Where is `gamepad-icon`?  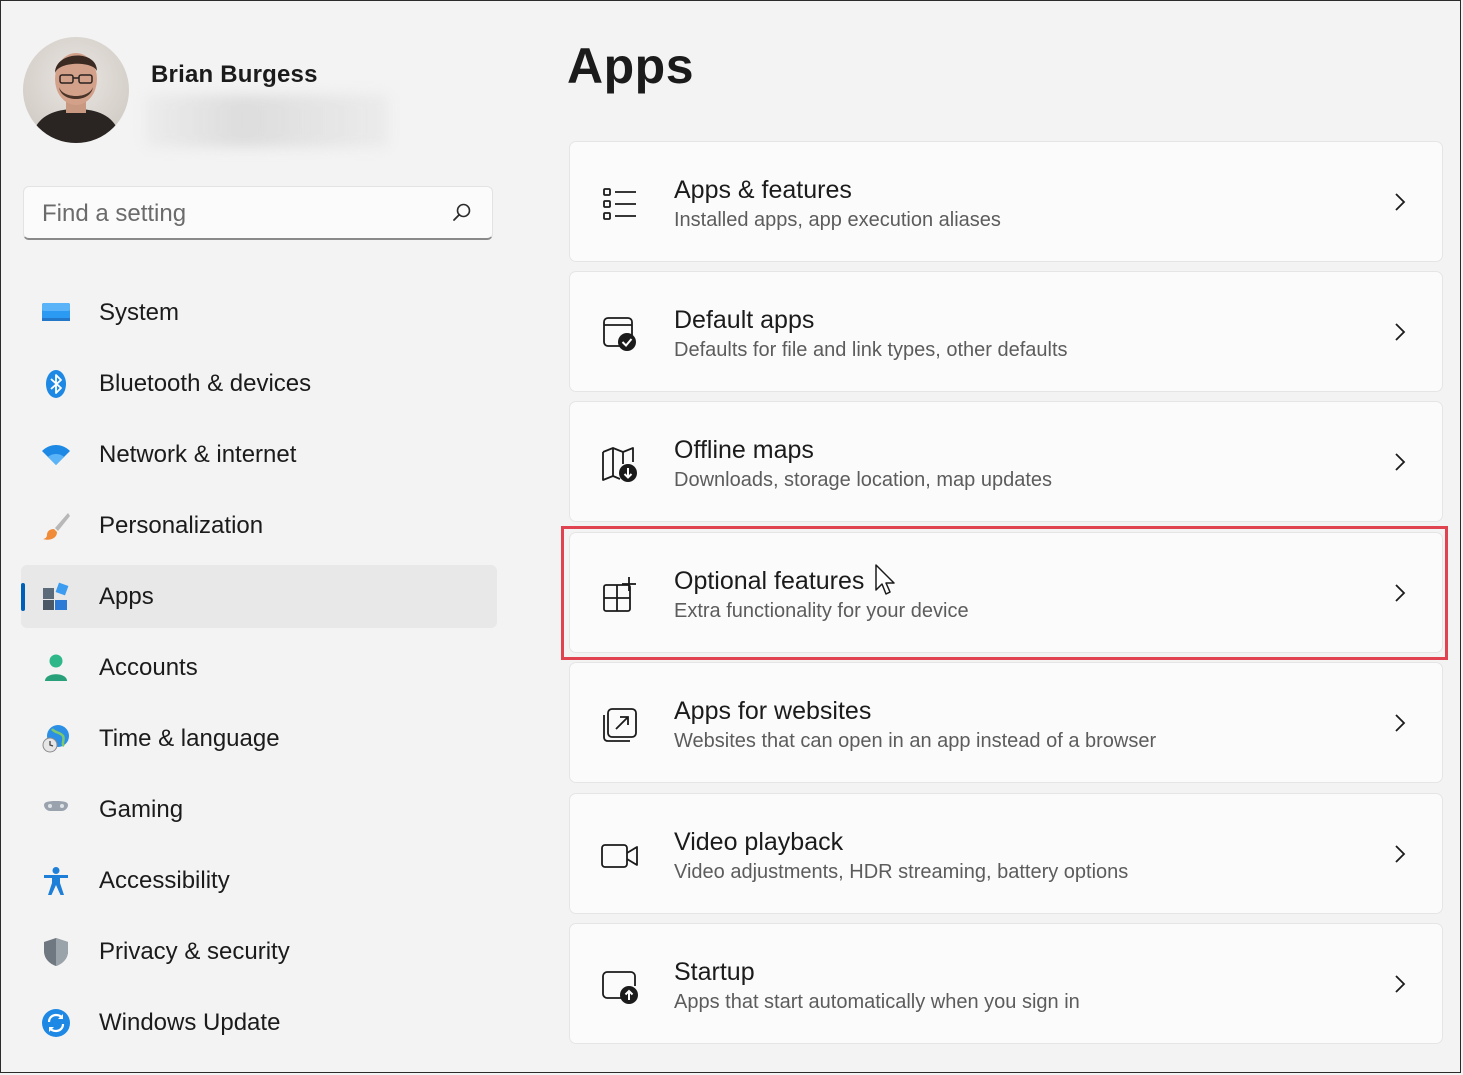
gamepad-icon is located at coordinates (56, 806).